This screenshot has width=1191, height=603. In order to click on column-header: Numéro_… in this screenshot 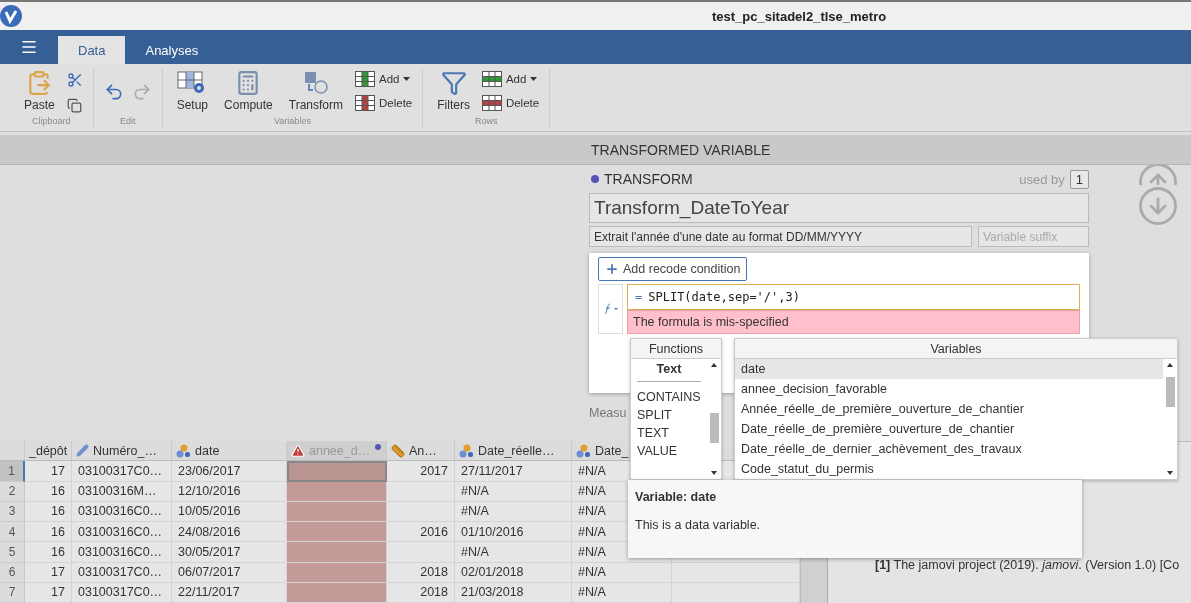, I will do `click(122, 451)`.